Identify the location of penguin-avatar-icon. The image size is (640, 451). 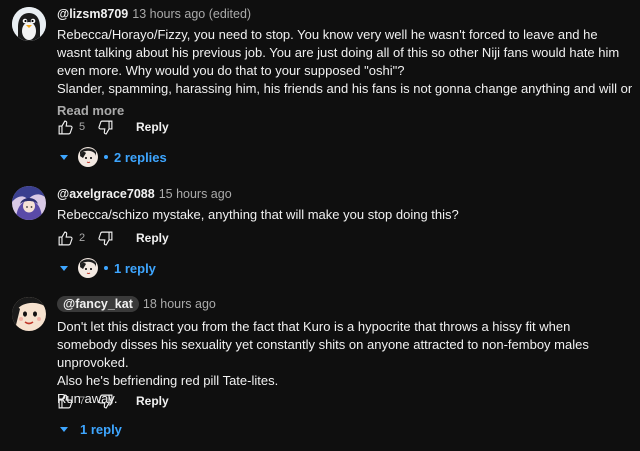
(29, 24).